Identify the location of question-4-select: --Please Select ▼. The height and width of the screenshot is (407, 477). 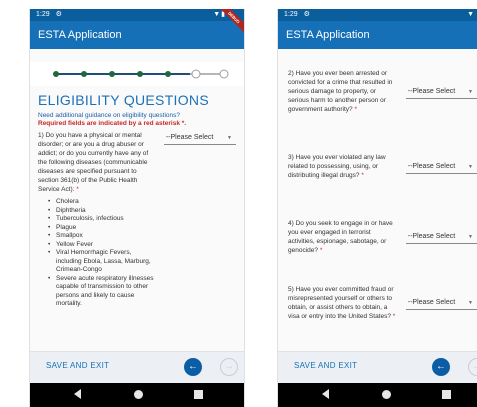
(441, 237).